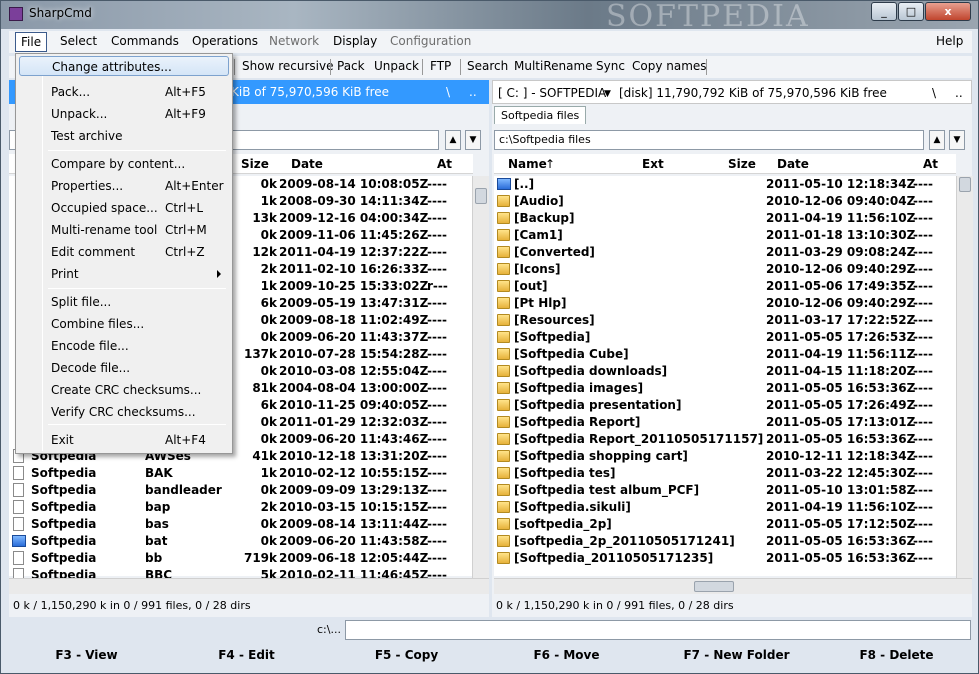 Image resolution: width=979 pixels, height=674 pixels. I want to click on table-row: Softpedia bas 0k 2009-08-14 13:11:44Z ----, so click(240, 524).